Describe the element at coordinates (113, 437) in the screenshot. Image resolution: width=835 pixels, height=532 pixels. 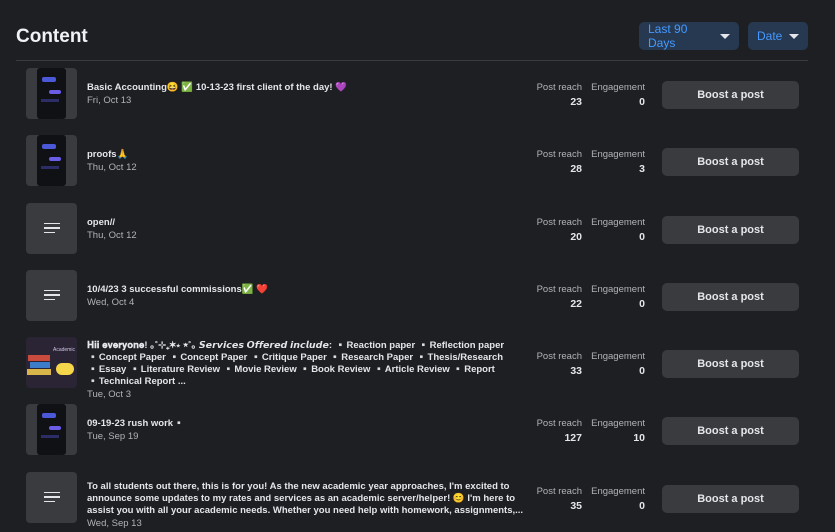
I see `post-date: Tue, Sep 19` at that location.